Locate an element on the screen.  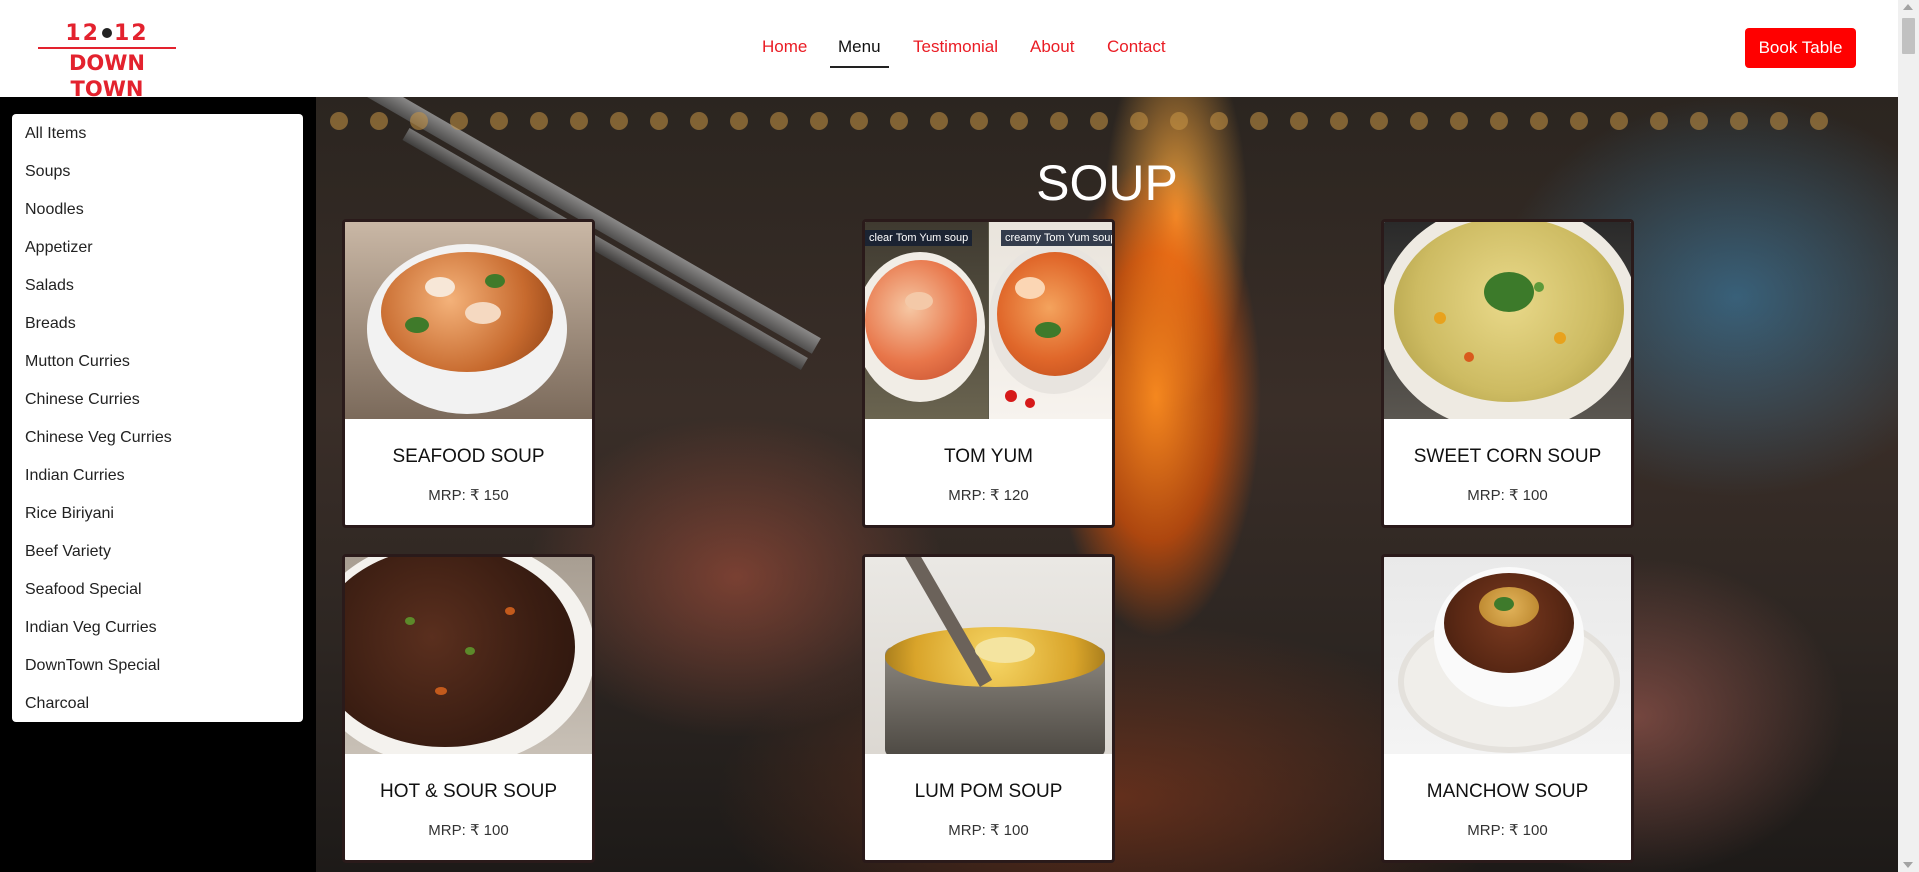
menu-card-manchow-soup: MANCHOW SOUP MRP: ₹ 100 is located at coordinates (1507, 708).